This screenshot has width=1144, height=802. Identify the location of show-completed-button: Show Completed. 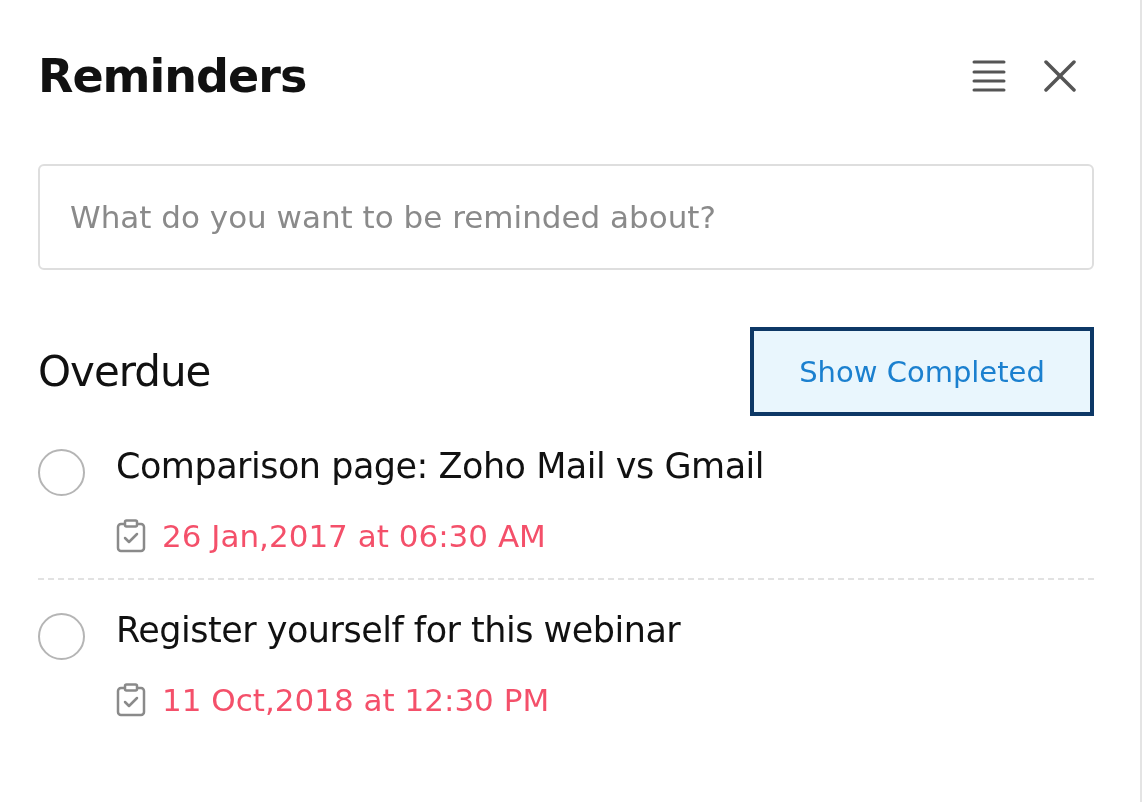
(922, 371).